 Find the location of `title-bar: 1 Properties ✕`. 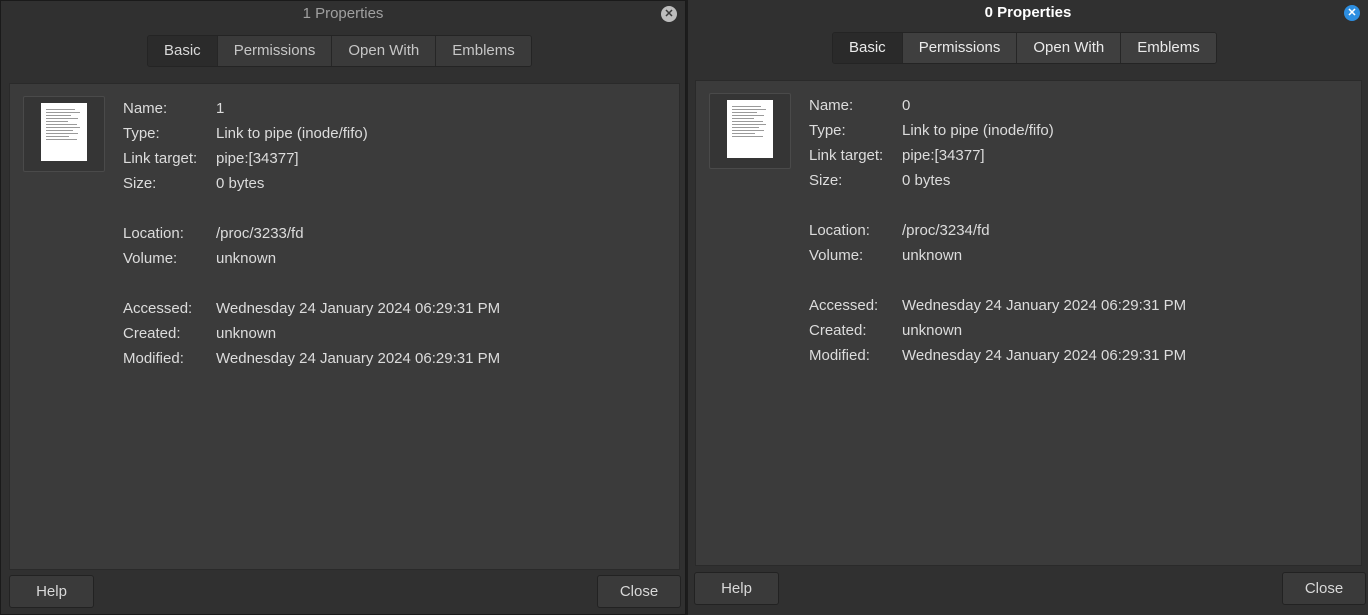

title-bar: 1 Properties ✕ is located at coordinates (343, 15).